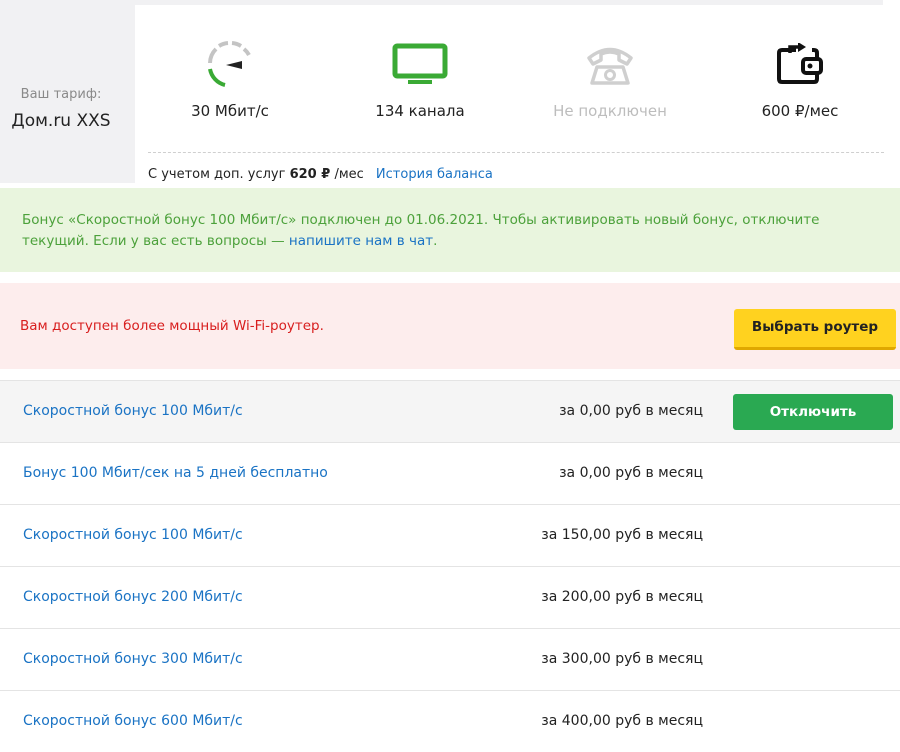 The height and width of the screenshot is (752, 900). Describe the element at coordinates (133, 721) in the screenshot. I see `bonus-name-link: Скоростной бонус 600 Мбит/с` at that location.